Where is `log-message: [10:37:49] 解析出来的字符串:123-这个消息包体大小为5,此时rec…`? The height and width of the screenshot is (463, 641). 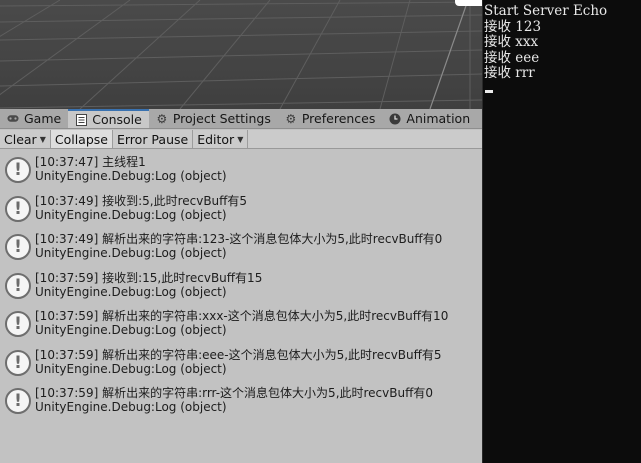
log-message: [10:37:49] 解析出来的字符串:123-这个消息包体大小为5,此时rec… is located at coordinates (239, 239).